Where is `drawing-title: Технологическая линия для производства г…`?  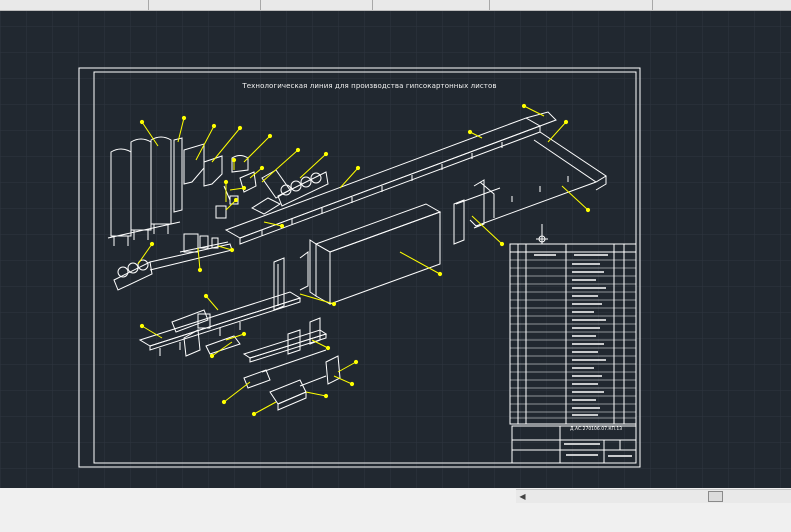
drawing-title: Технологическая линия для производства г… is located at coordinates (369, 86).